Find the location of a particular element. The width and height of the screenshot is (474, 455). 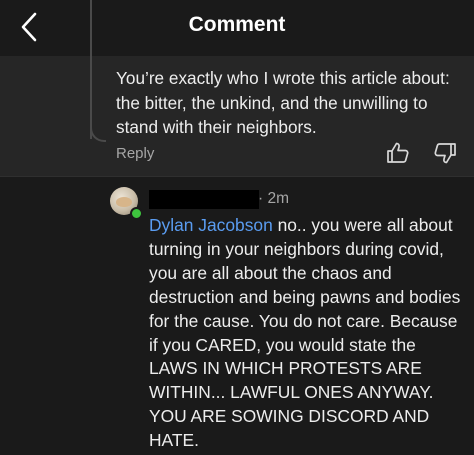

thread-line is located at coordinates (91, 69).